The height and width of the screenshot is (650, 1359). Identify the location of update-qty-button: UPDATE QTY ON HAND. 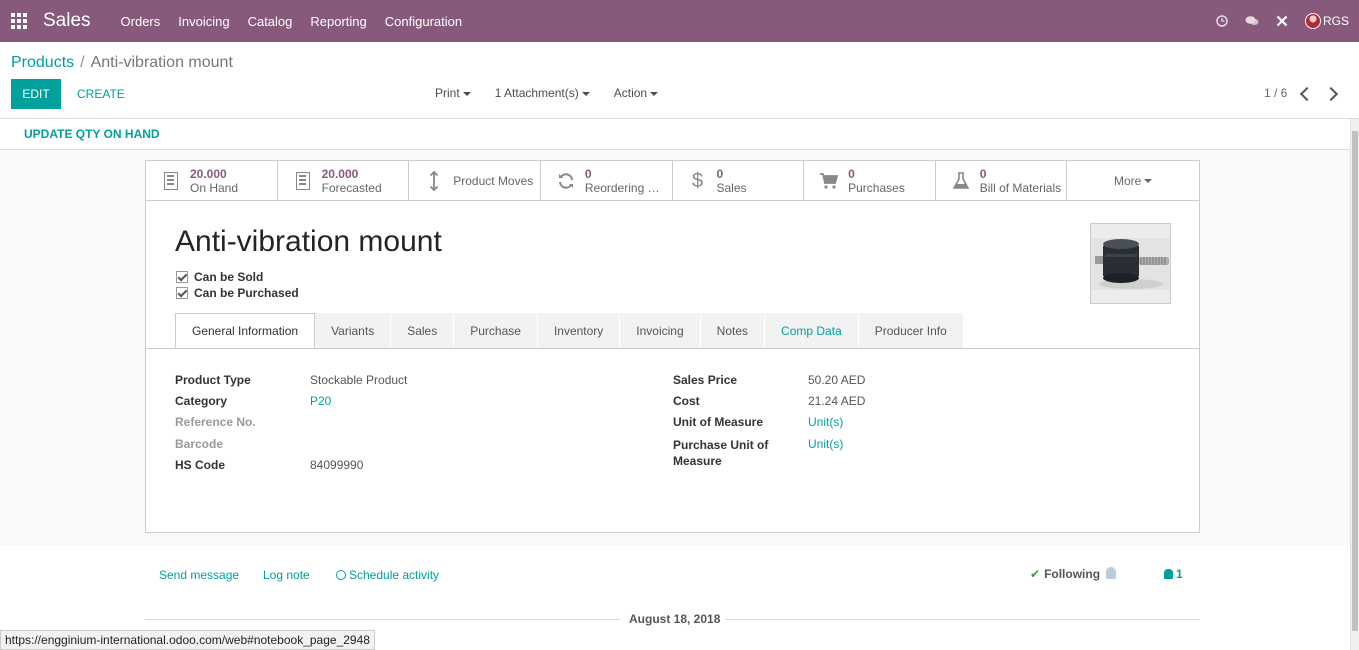
(92, 134).